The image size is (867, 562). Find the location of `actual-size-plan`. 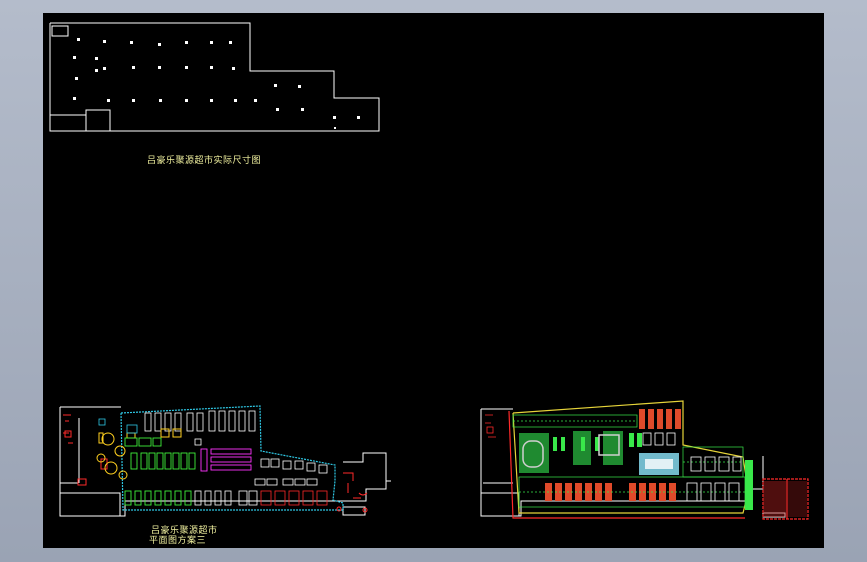

actual-size-plan is located at coordinates (214, 77).